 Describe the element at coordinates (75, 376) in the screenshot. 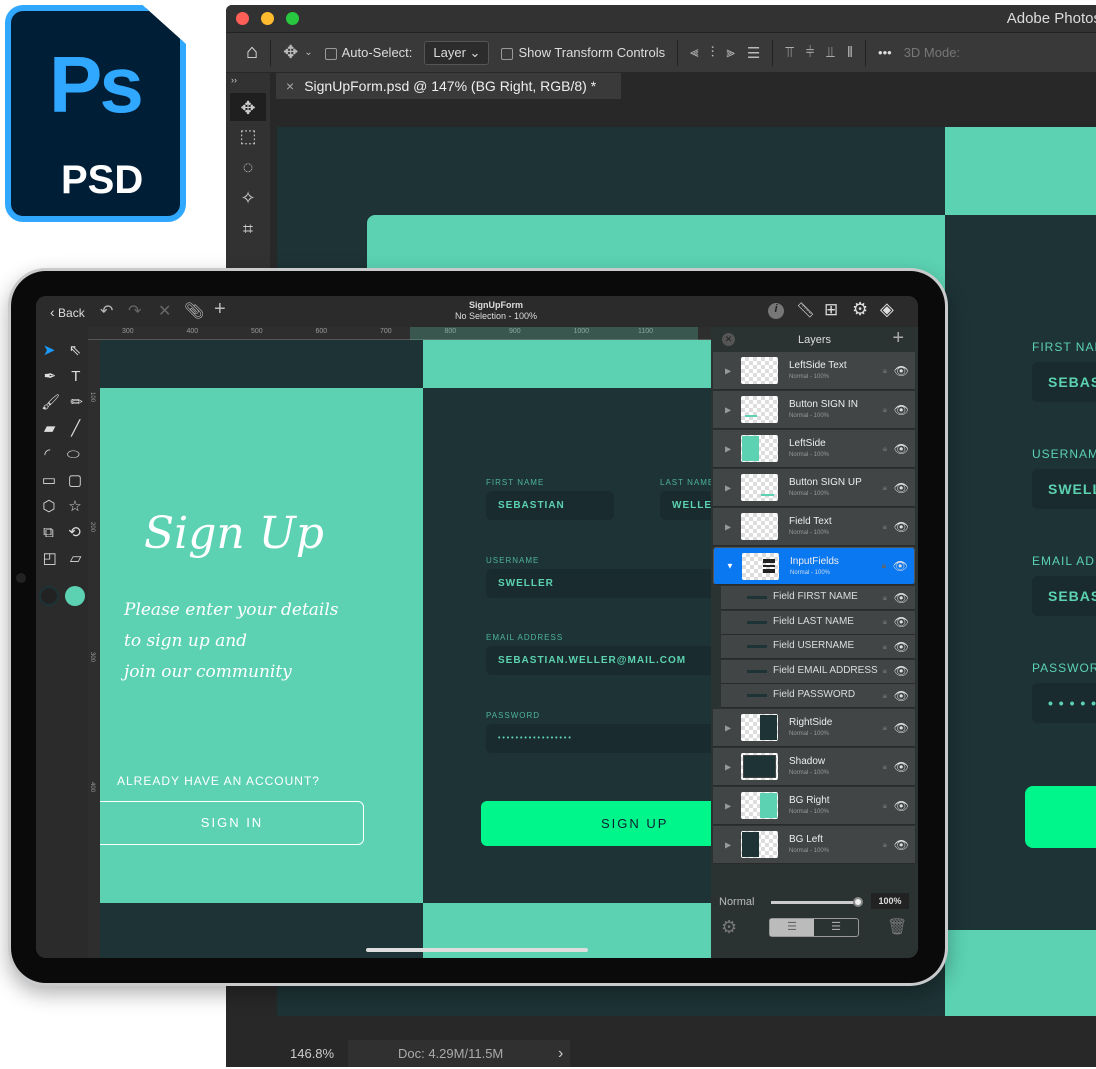

I see `text-tool-icon: T` at that location.